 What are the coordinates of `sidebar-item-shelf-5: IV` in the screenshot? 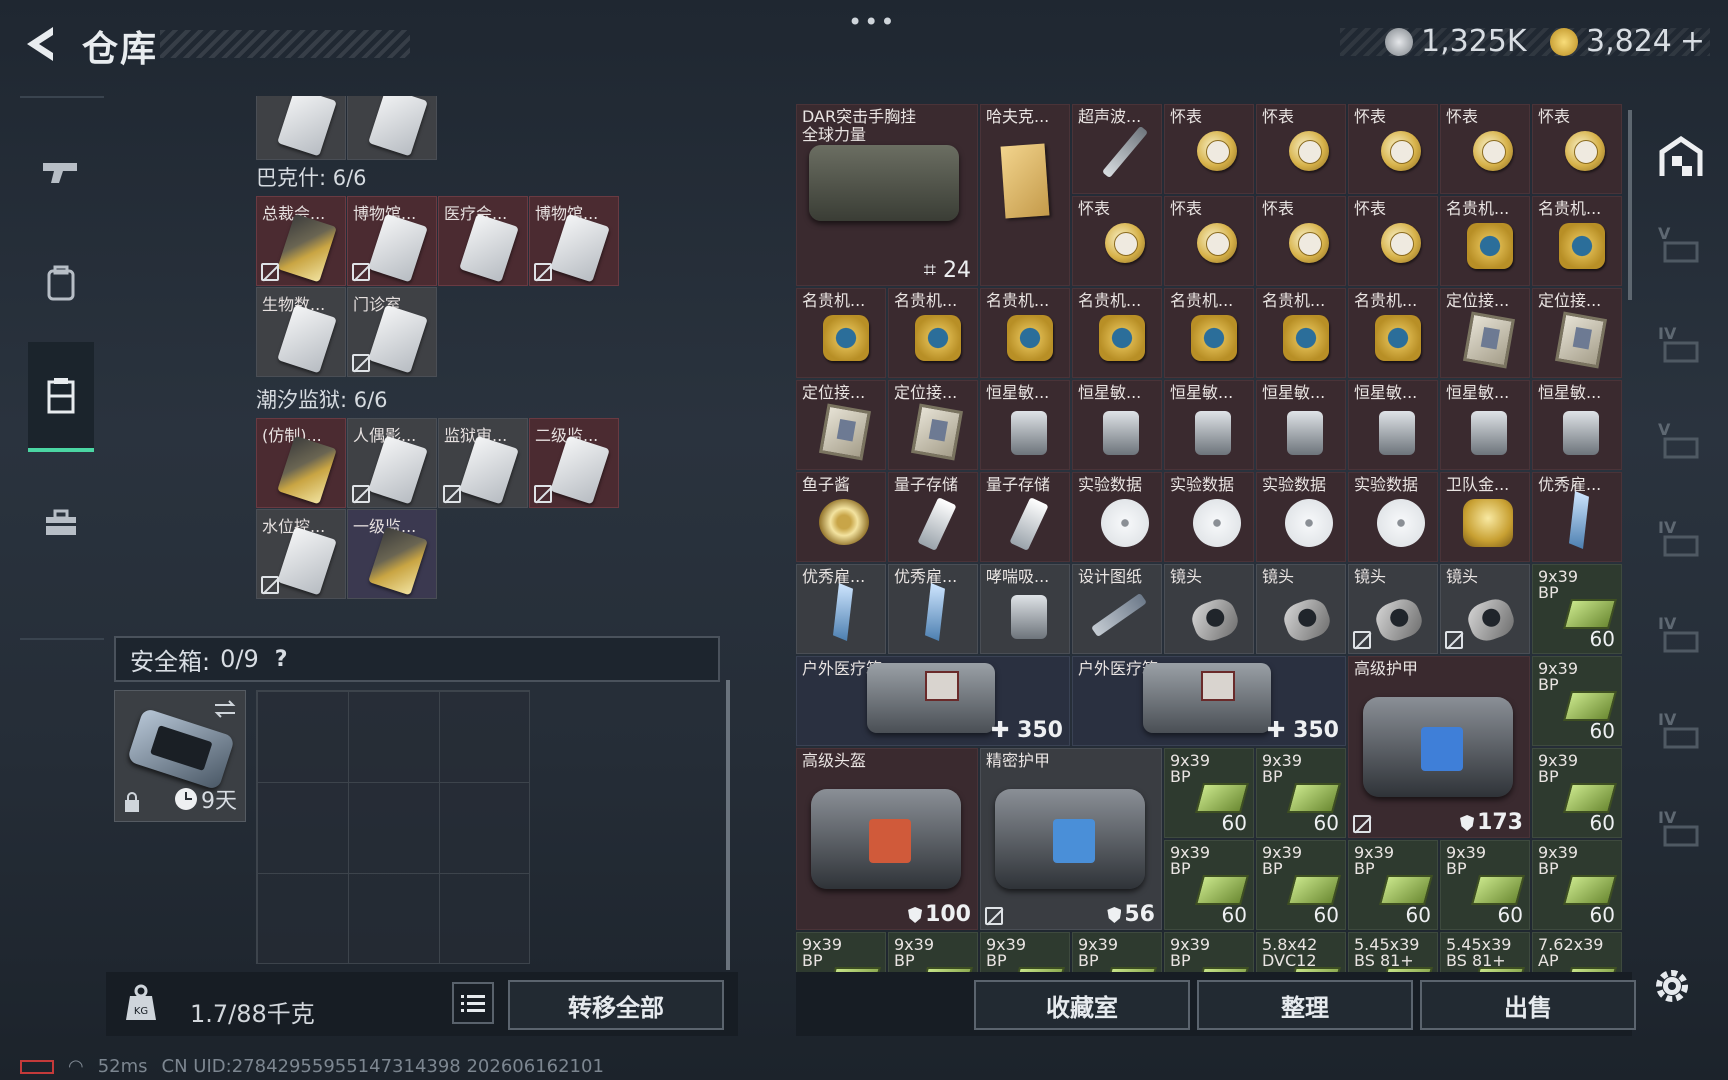 It's located at (1681, 641).